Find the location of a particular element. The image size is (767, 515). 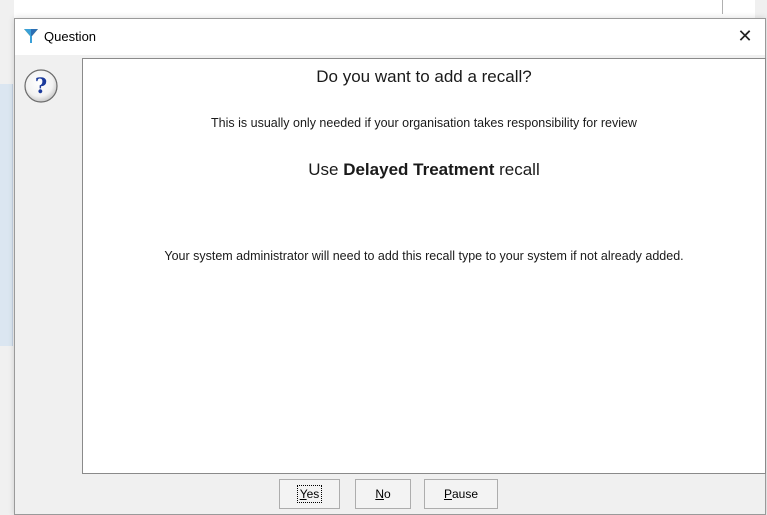

message-heading: Do you want to add a recall? is located at coordinates (424, 76).